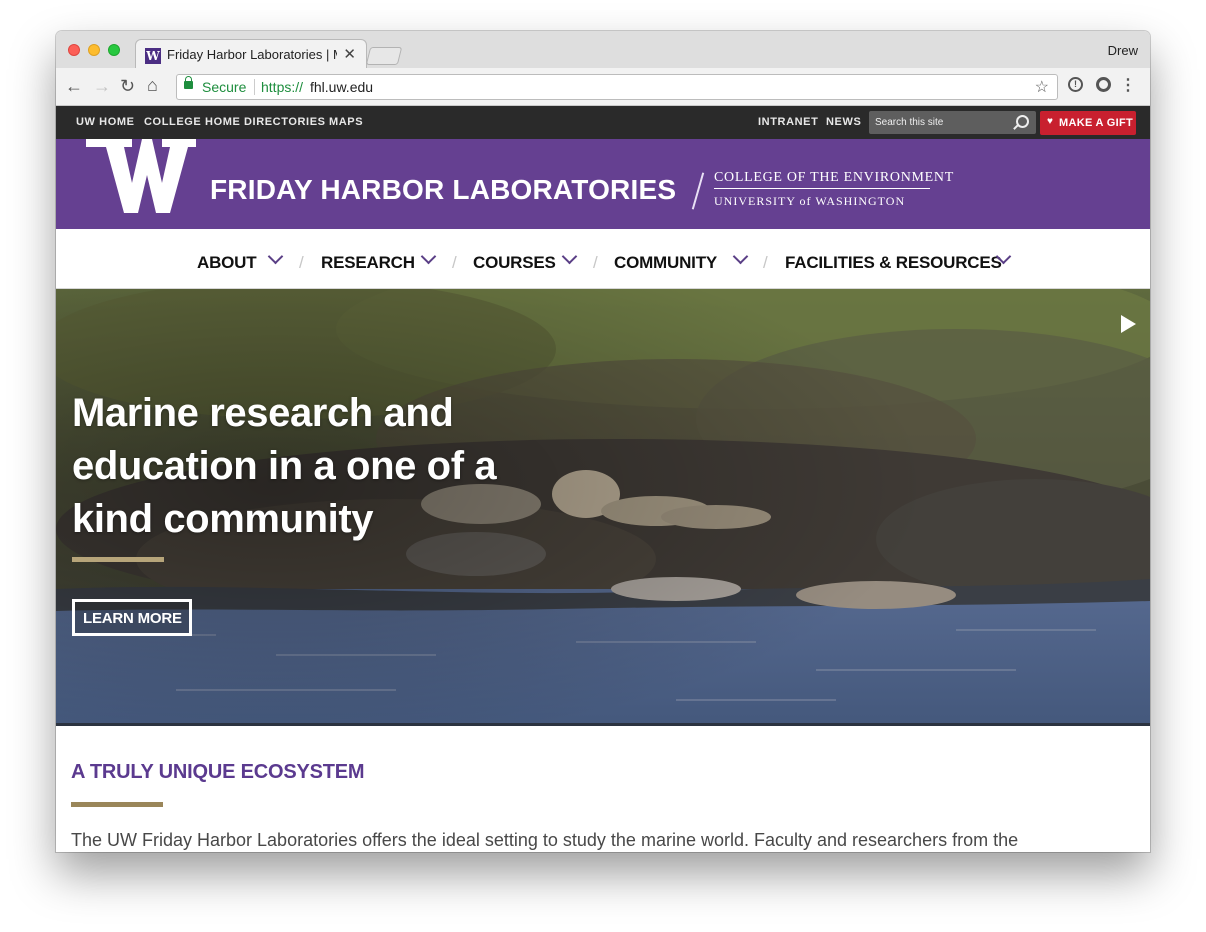  What do you see at coordinates (843, 122) in the screenshot?
I see `news-link: NEWS` at bounding box center [843, 122].